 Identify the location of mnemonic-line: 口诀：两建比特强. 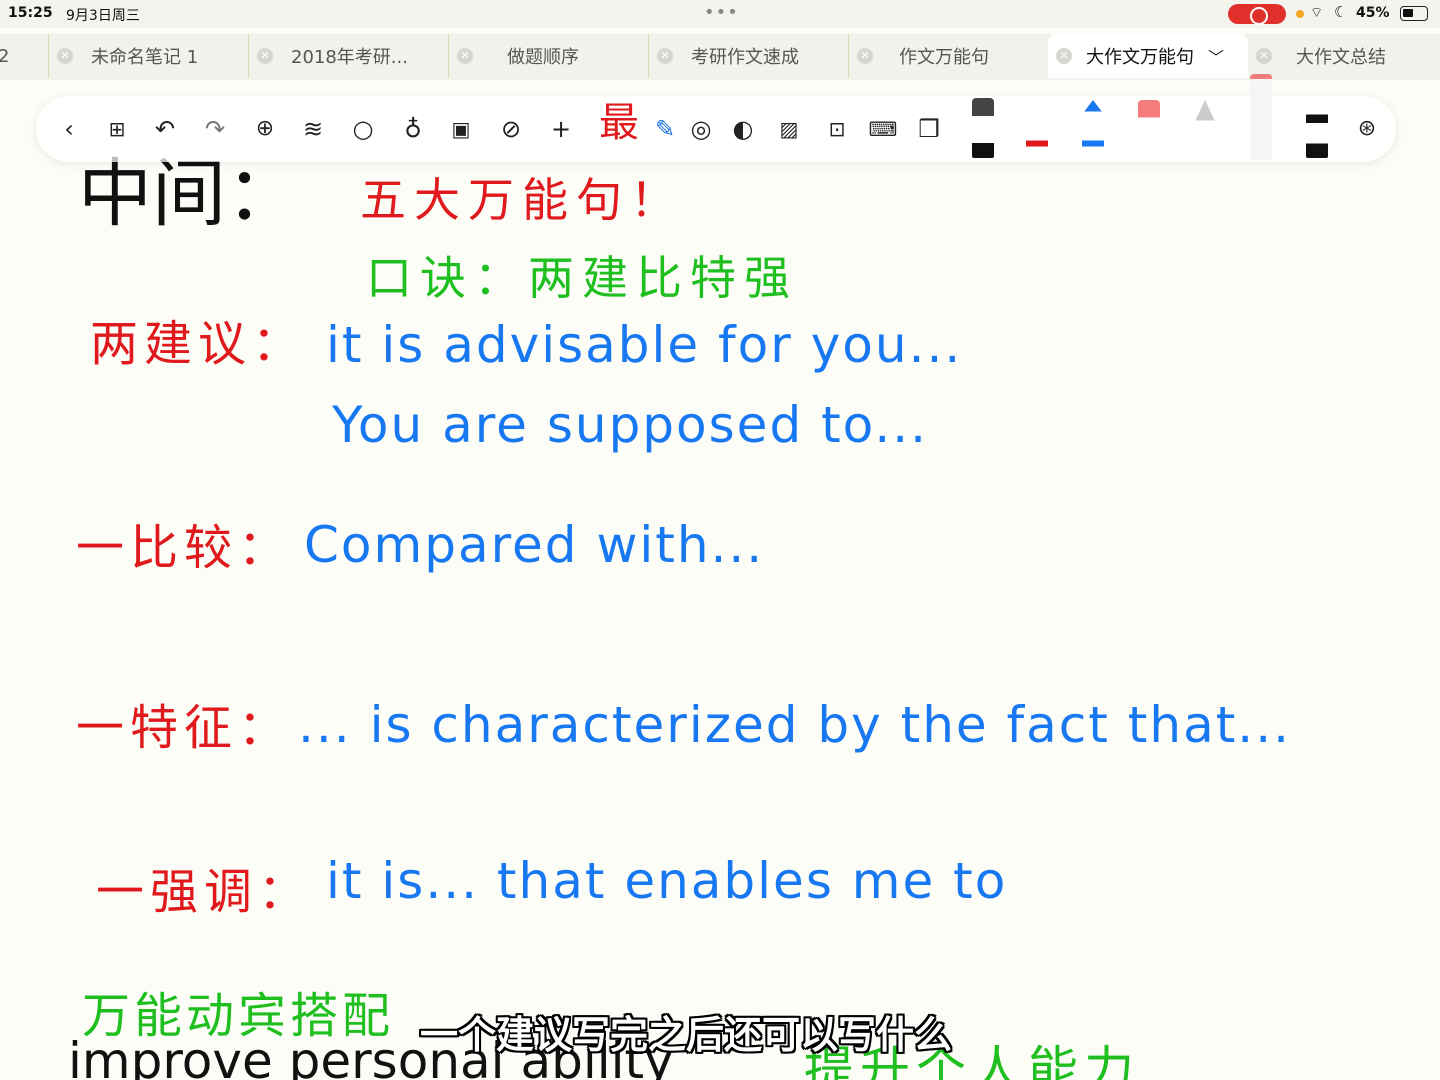
(582, 278).